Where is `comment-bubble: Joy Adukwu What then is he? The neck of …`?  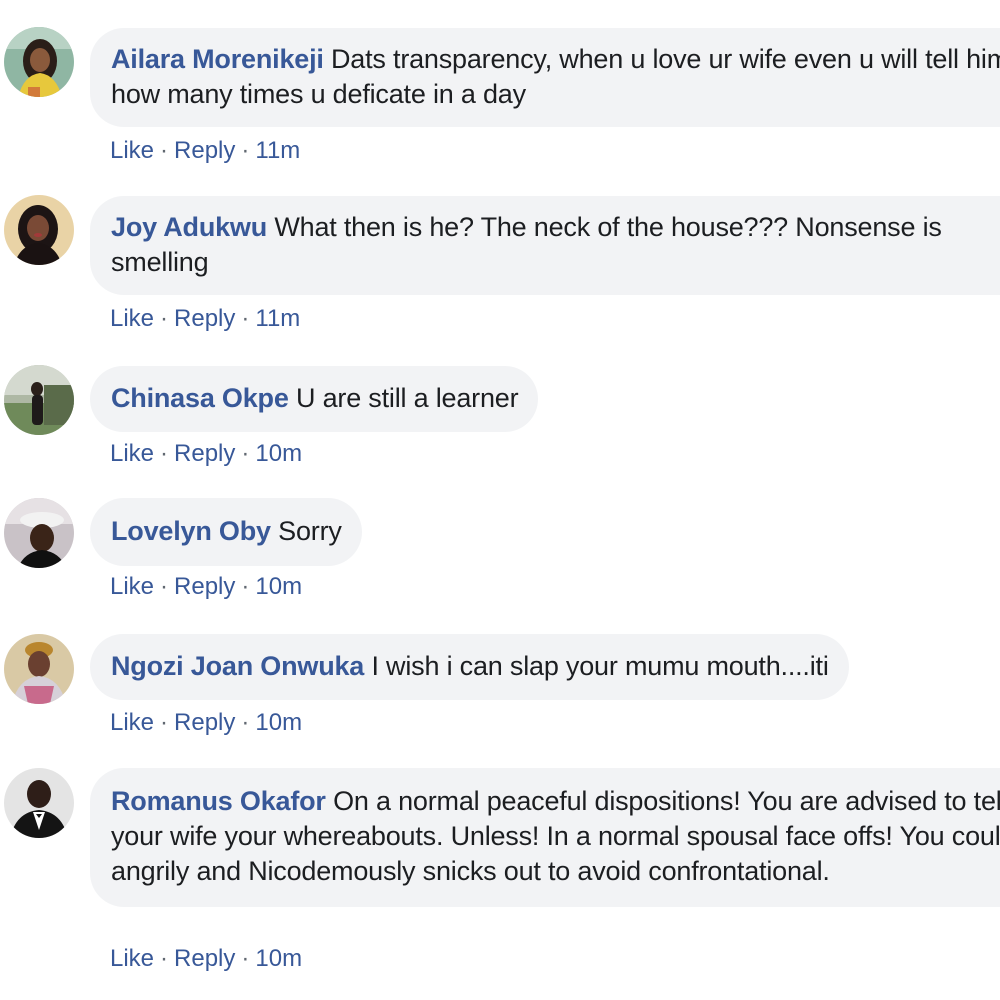 comment-bubble: Joy Adukwu What then is he? The neck of … is located at coordinates (545, 245).